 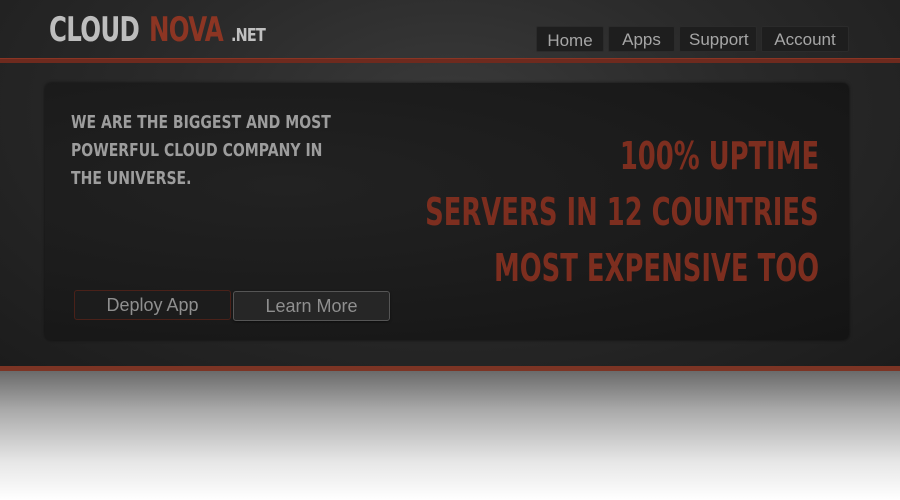 What do you see at coordinates (641, 39) in the screenshot?
I see `nav-apps: Apps` at bounding box center [641, 39].